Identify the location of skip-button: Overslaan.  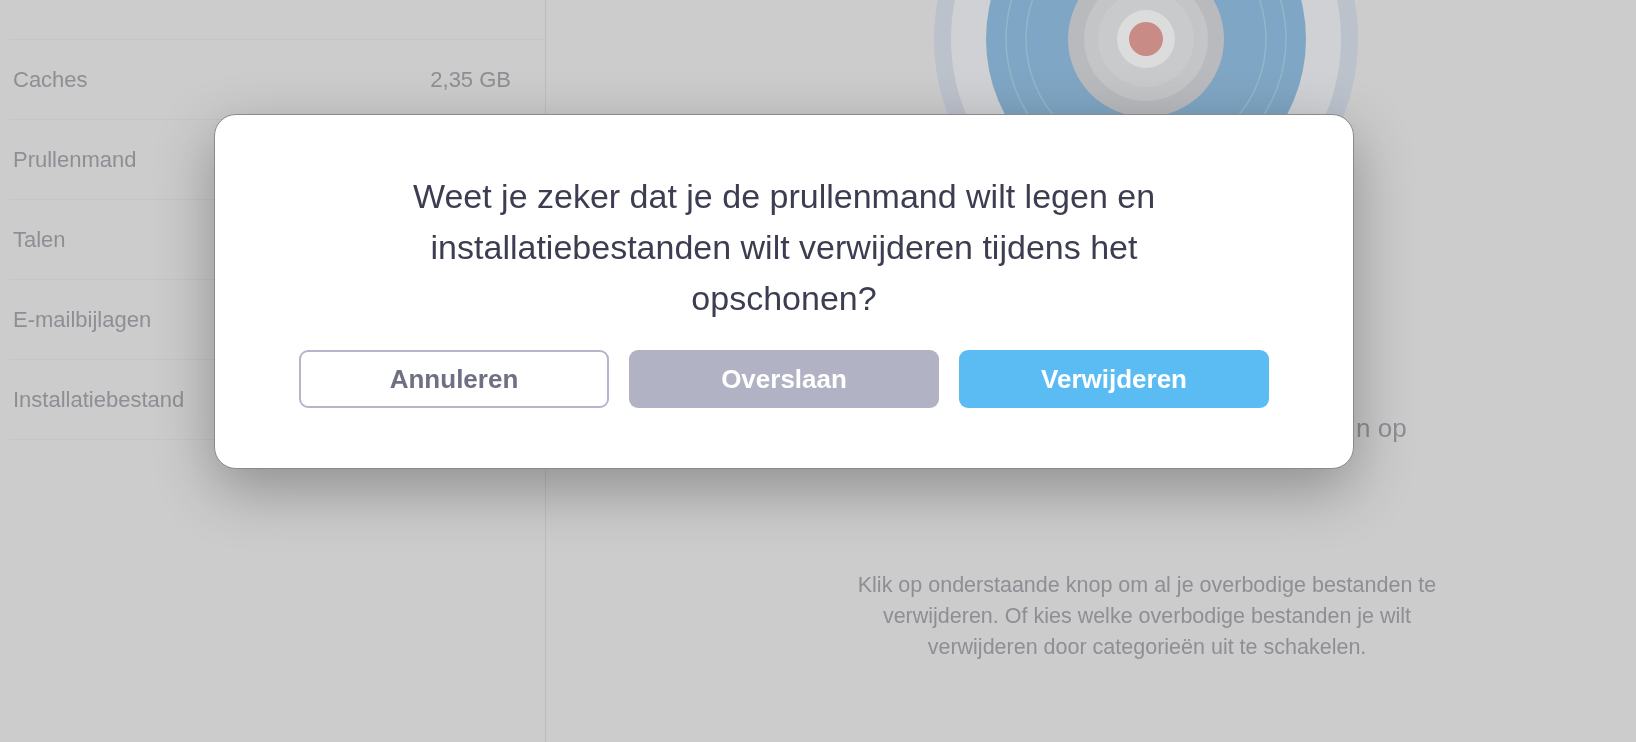
(784, 379).